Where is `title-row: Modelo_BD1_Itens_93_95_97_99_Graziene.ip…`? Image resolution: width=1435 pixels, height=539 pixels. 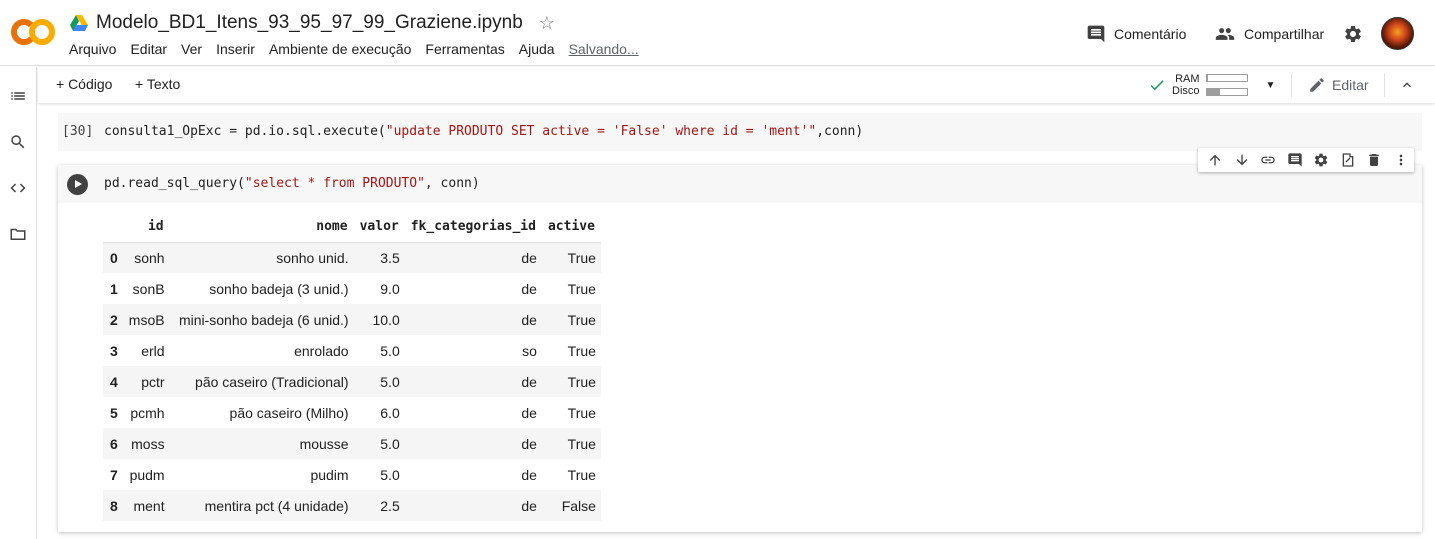 title-row: Modelo_BD1_Itens_93_95_97_99_Graziene.ip… is located at coordinates (312, 23).